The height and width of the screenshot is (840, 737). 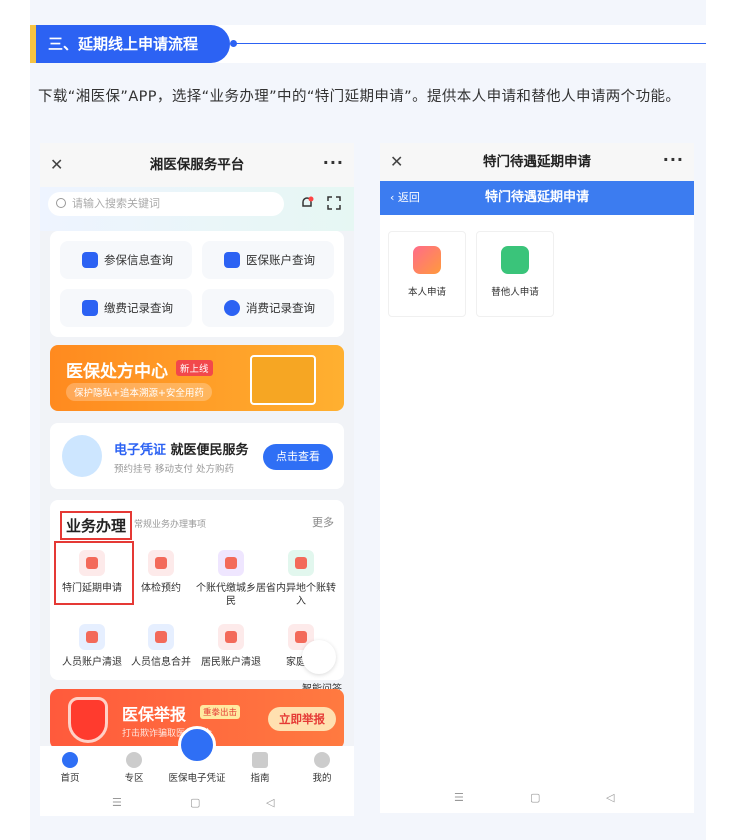 I want to click on tab-mine: 我的, so click(x=322, y=777).